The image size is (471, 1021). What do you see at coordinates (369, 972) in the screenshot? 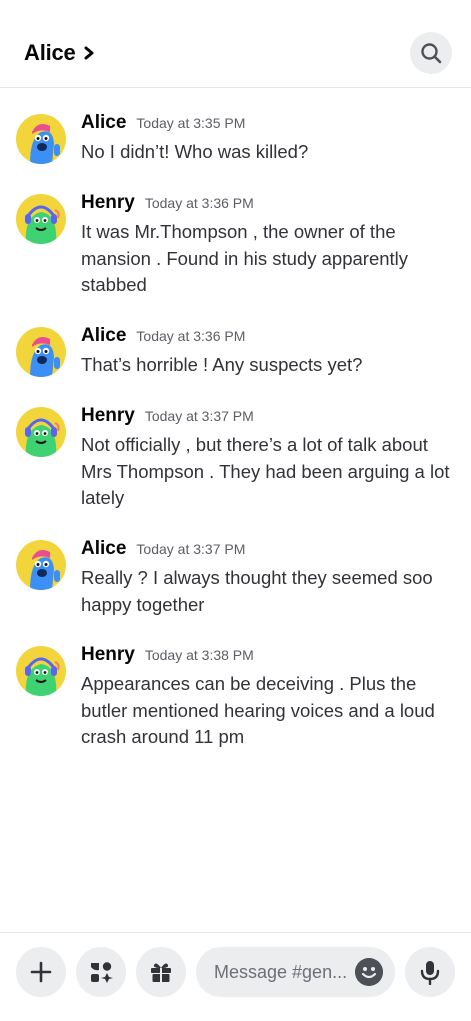
I see `emoji-icon` at bounding box center [369, 972].